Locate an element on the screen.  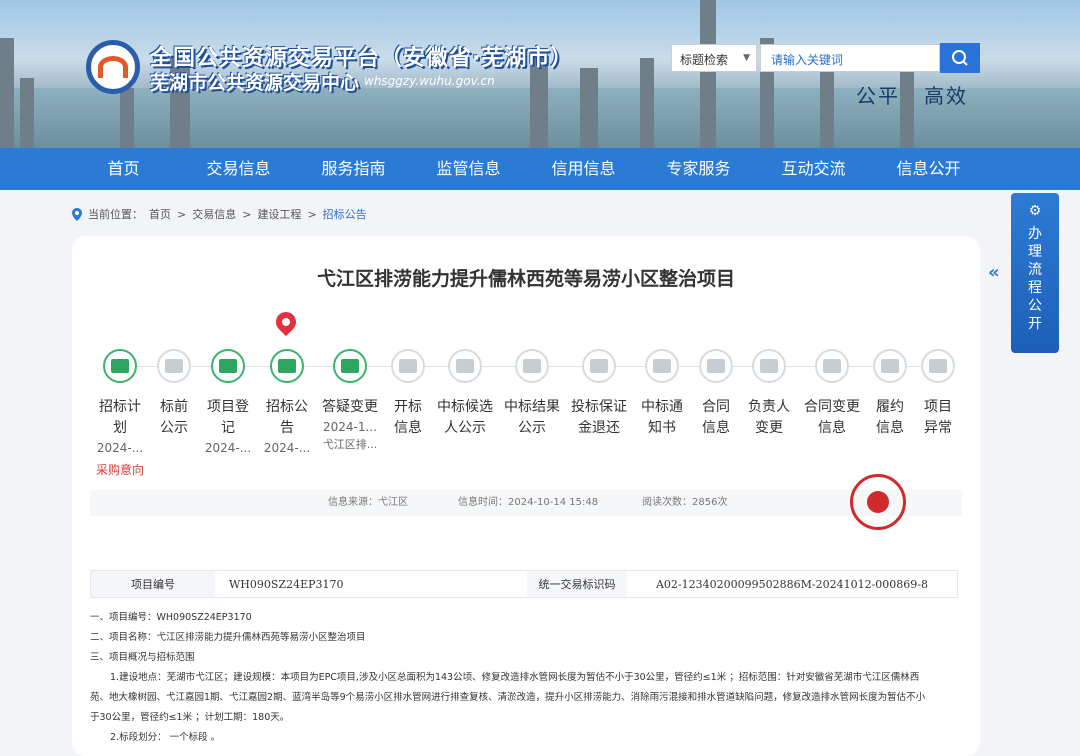
side-panel-label: 办理流程公开 is located at coordinates (1035, 279).